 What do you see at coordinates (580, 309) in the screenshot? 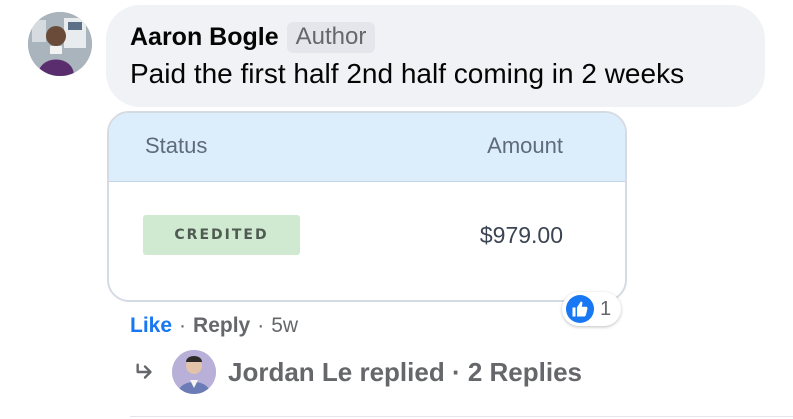
I see `thumbs-up-icon` at bounding box center [580, 309].